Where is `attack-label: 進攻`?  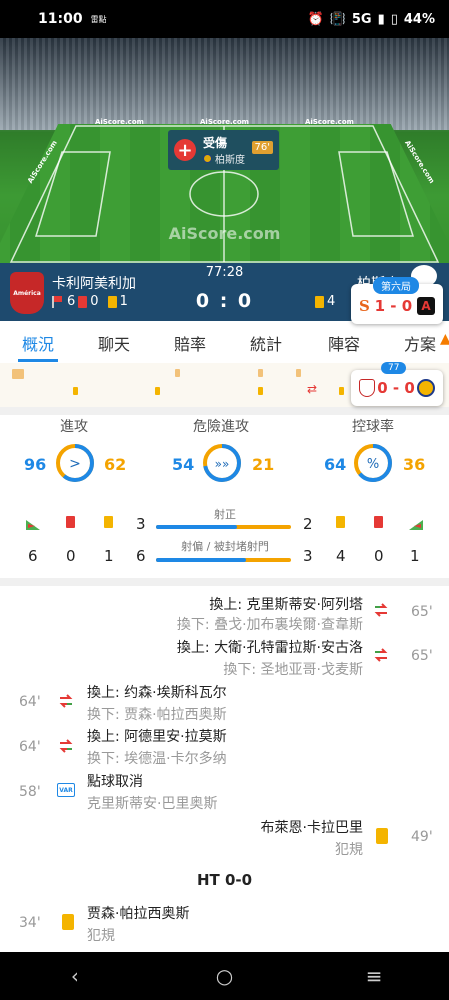 attack-label: 進攻 is located at coordinates (74, 427).